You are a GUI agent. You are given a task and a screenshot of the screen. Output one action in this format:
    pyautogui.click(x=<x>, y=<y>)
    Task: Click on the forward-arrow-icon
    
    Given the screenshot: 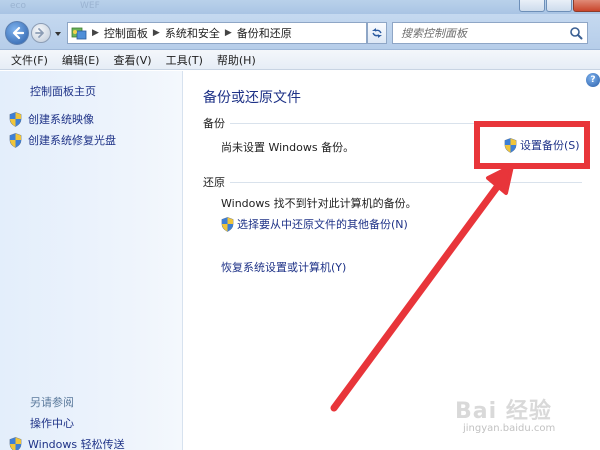 What is the action you would take?
    pyautogui.click(x=39, y=33)
    